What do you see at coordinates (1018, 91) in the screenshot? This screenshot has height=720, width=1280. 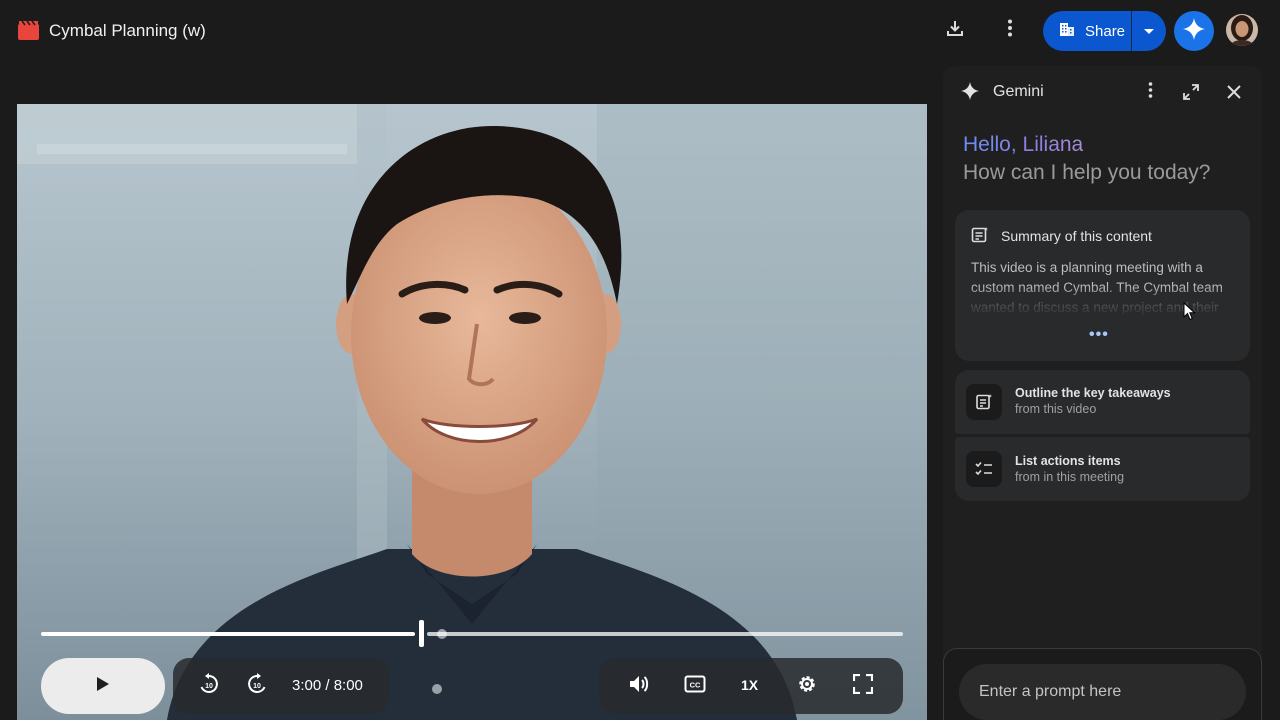 I see `gemini-panel-title: Gemini` at bounding box center [1018, 91].